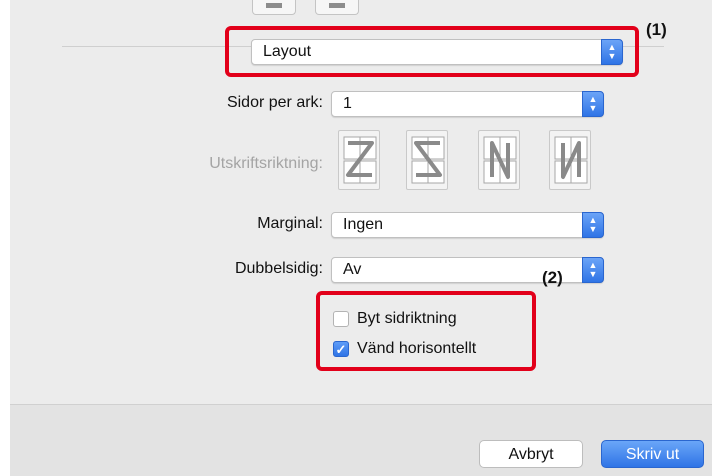  Describe the element at coordinates (652, 454) in the screenshot. I see `print-button: Skriv ut` at that location.